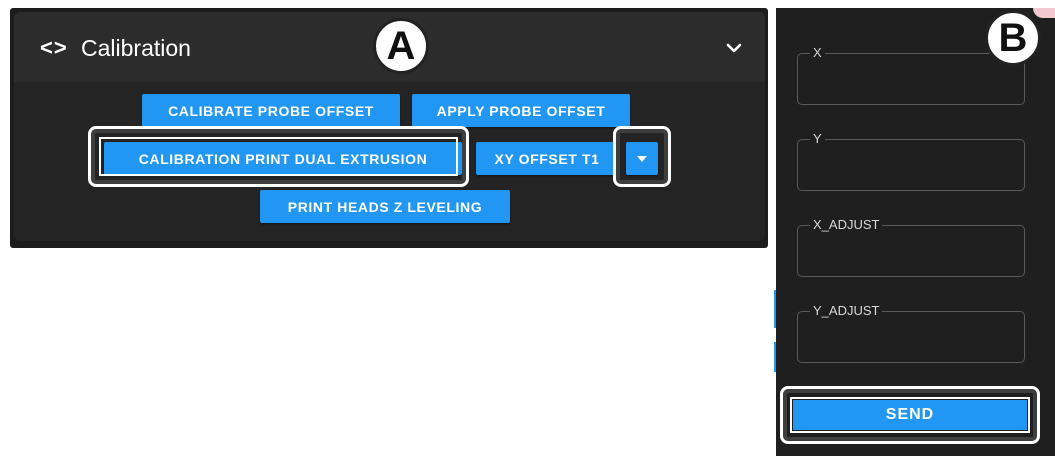  I want to click on code-brackets-icon: <>, so click(54, 47).